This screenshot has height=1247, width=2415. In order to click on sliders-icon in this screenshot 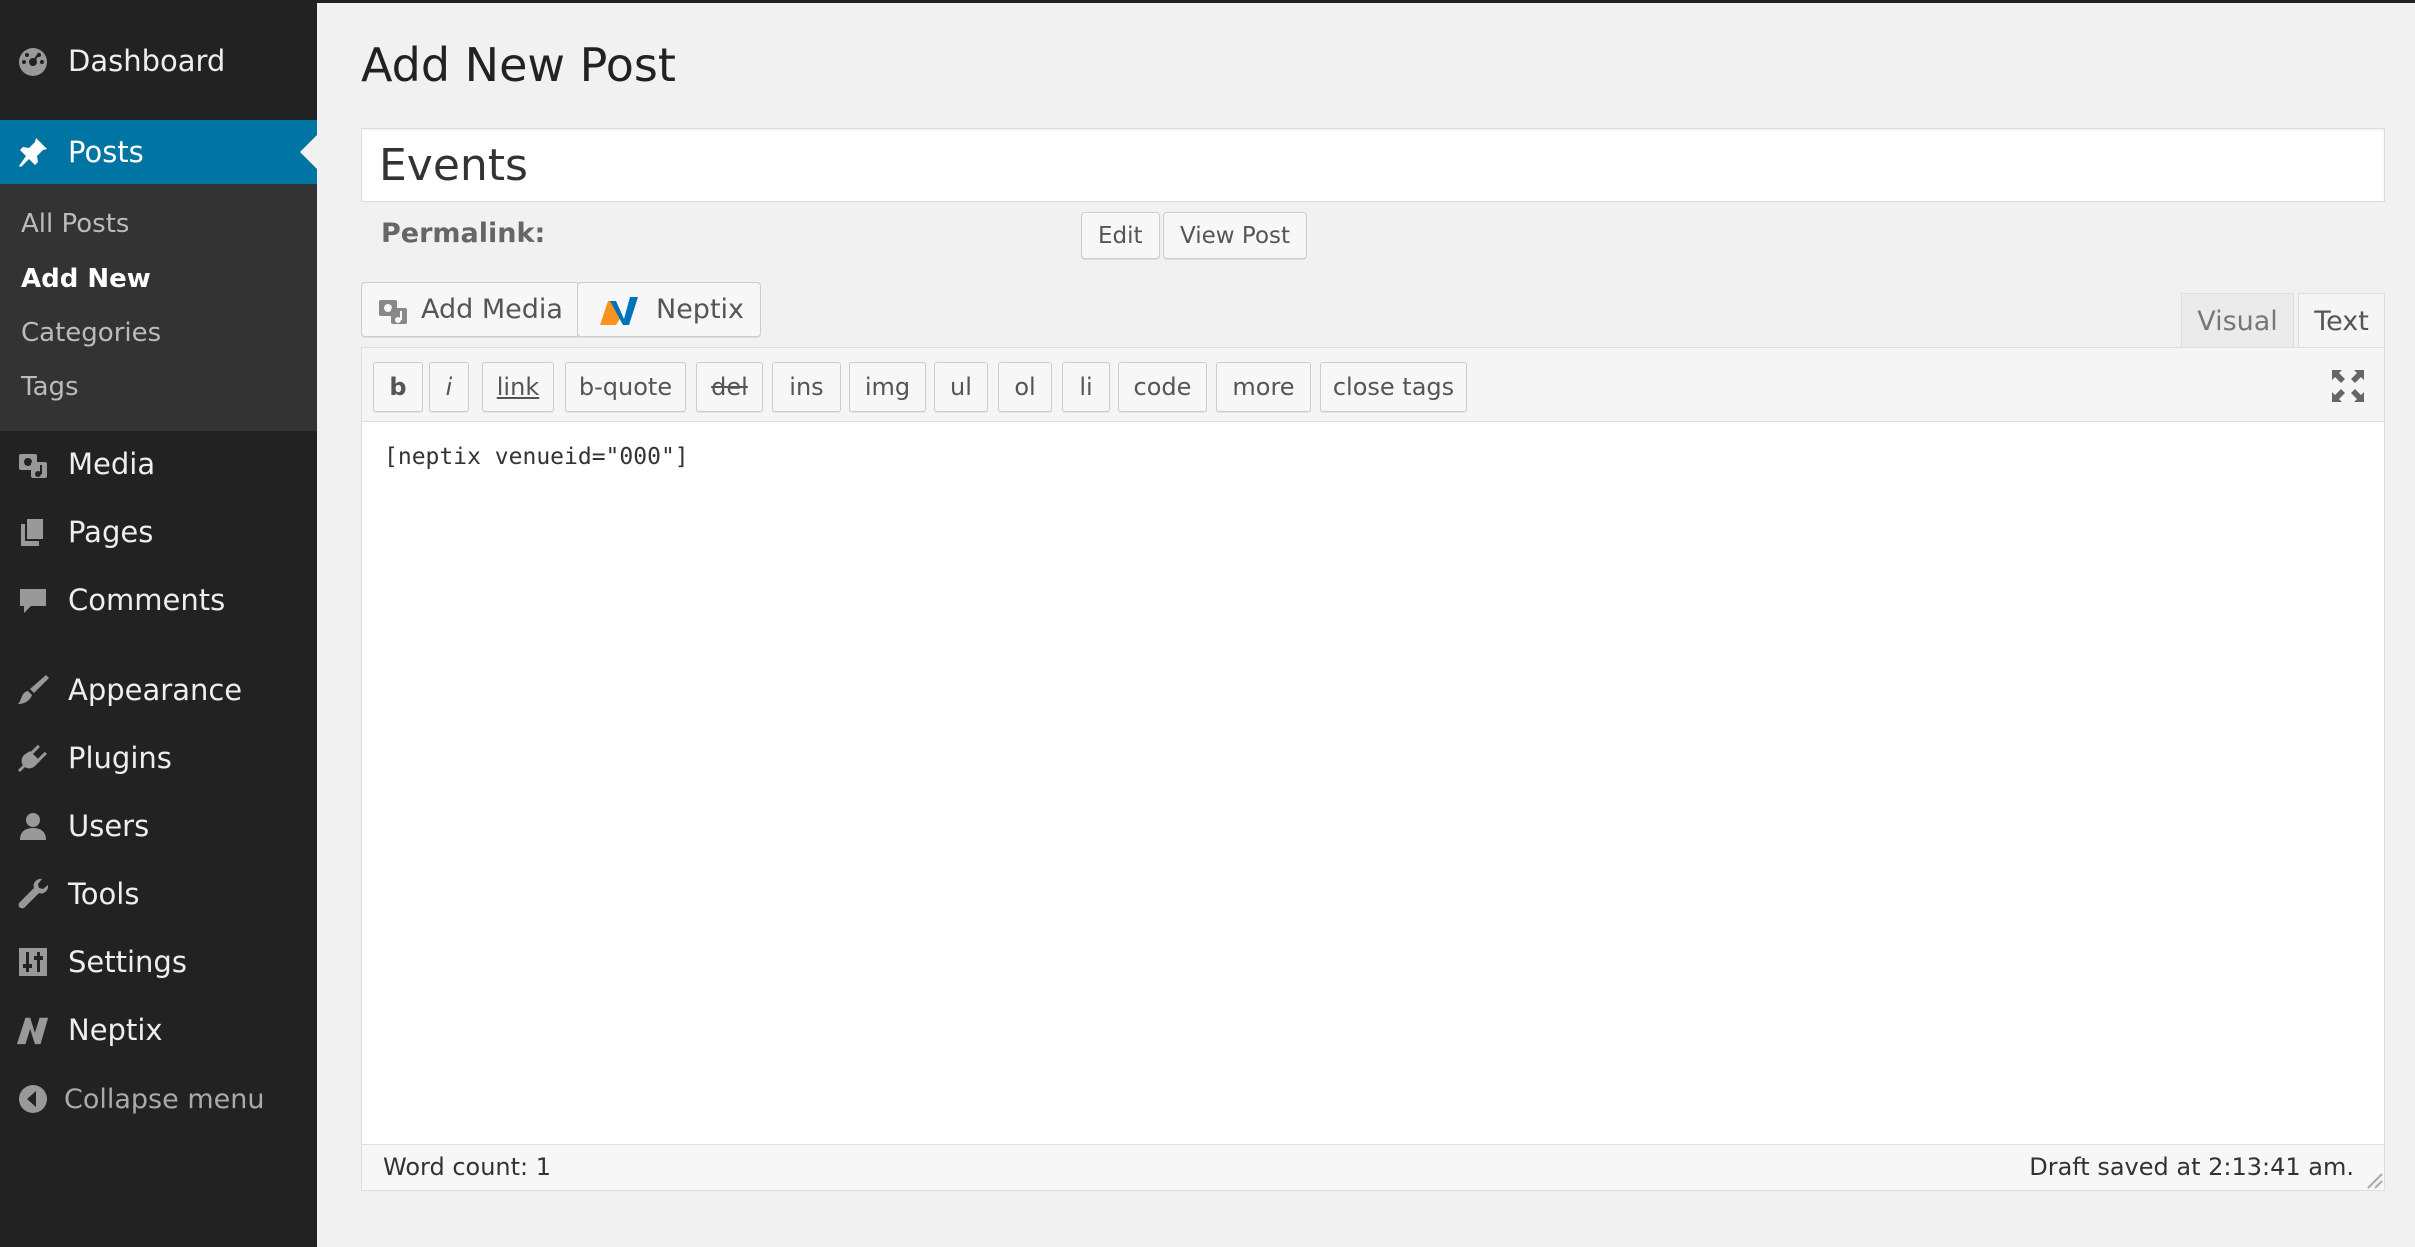, I will do `click(33, 962)`.